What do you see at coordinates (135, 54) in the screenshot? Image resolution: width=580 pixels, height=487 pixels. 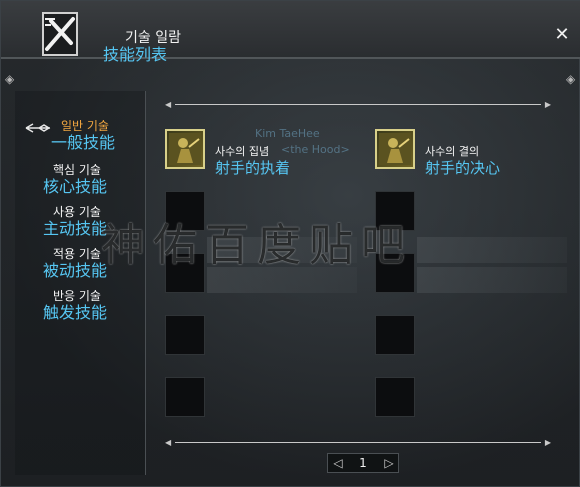 I see `window-title-chinese: 技能列表` at bounding box center [135, 54].